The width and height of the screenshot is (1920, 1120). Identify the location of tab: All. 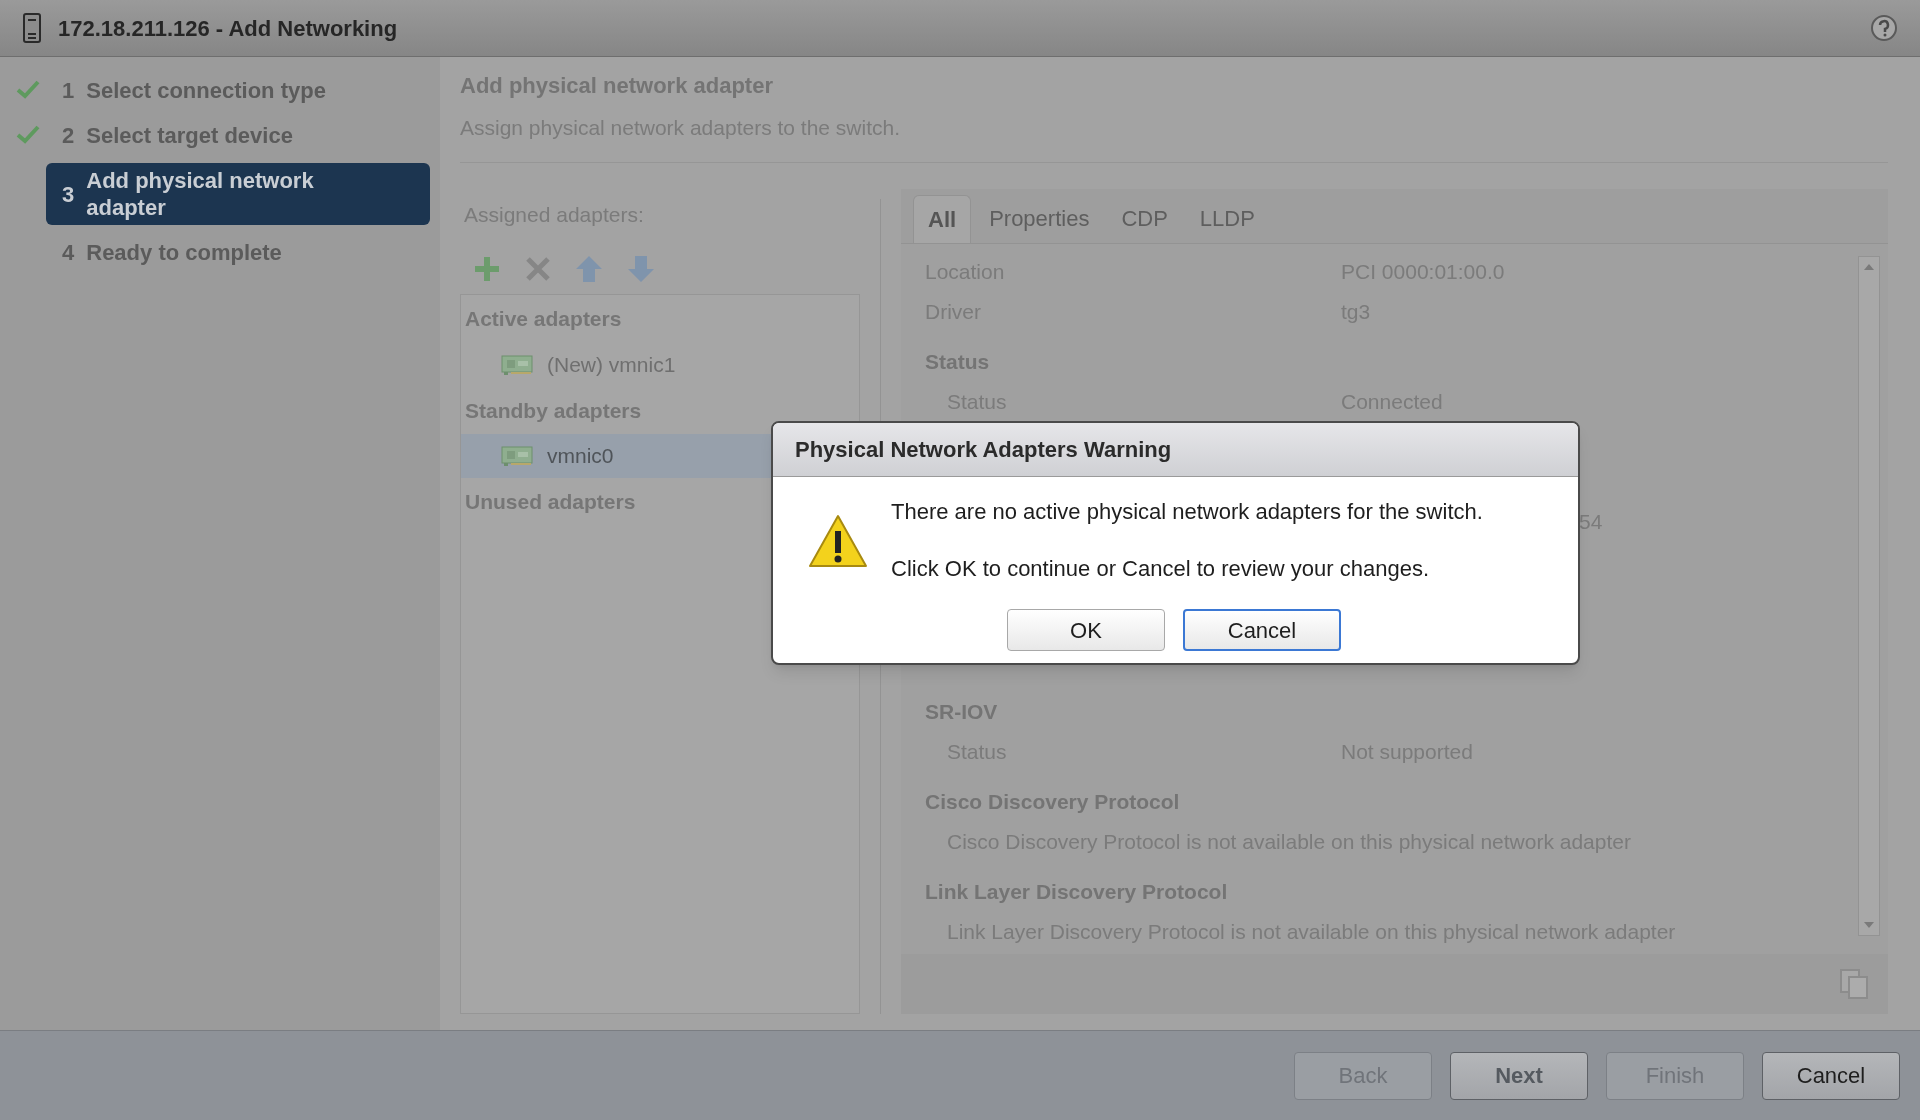
(942, 218).